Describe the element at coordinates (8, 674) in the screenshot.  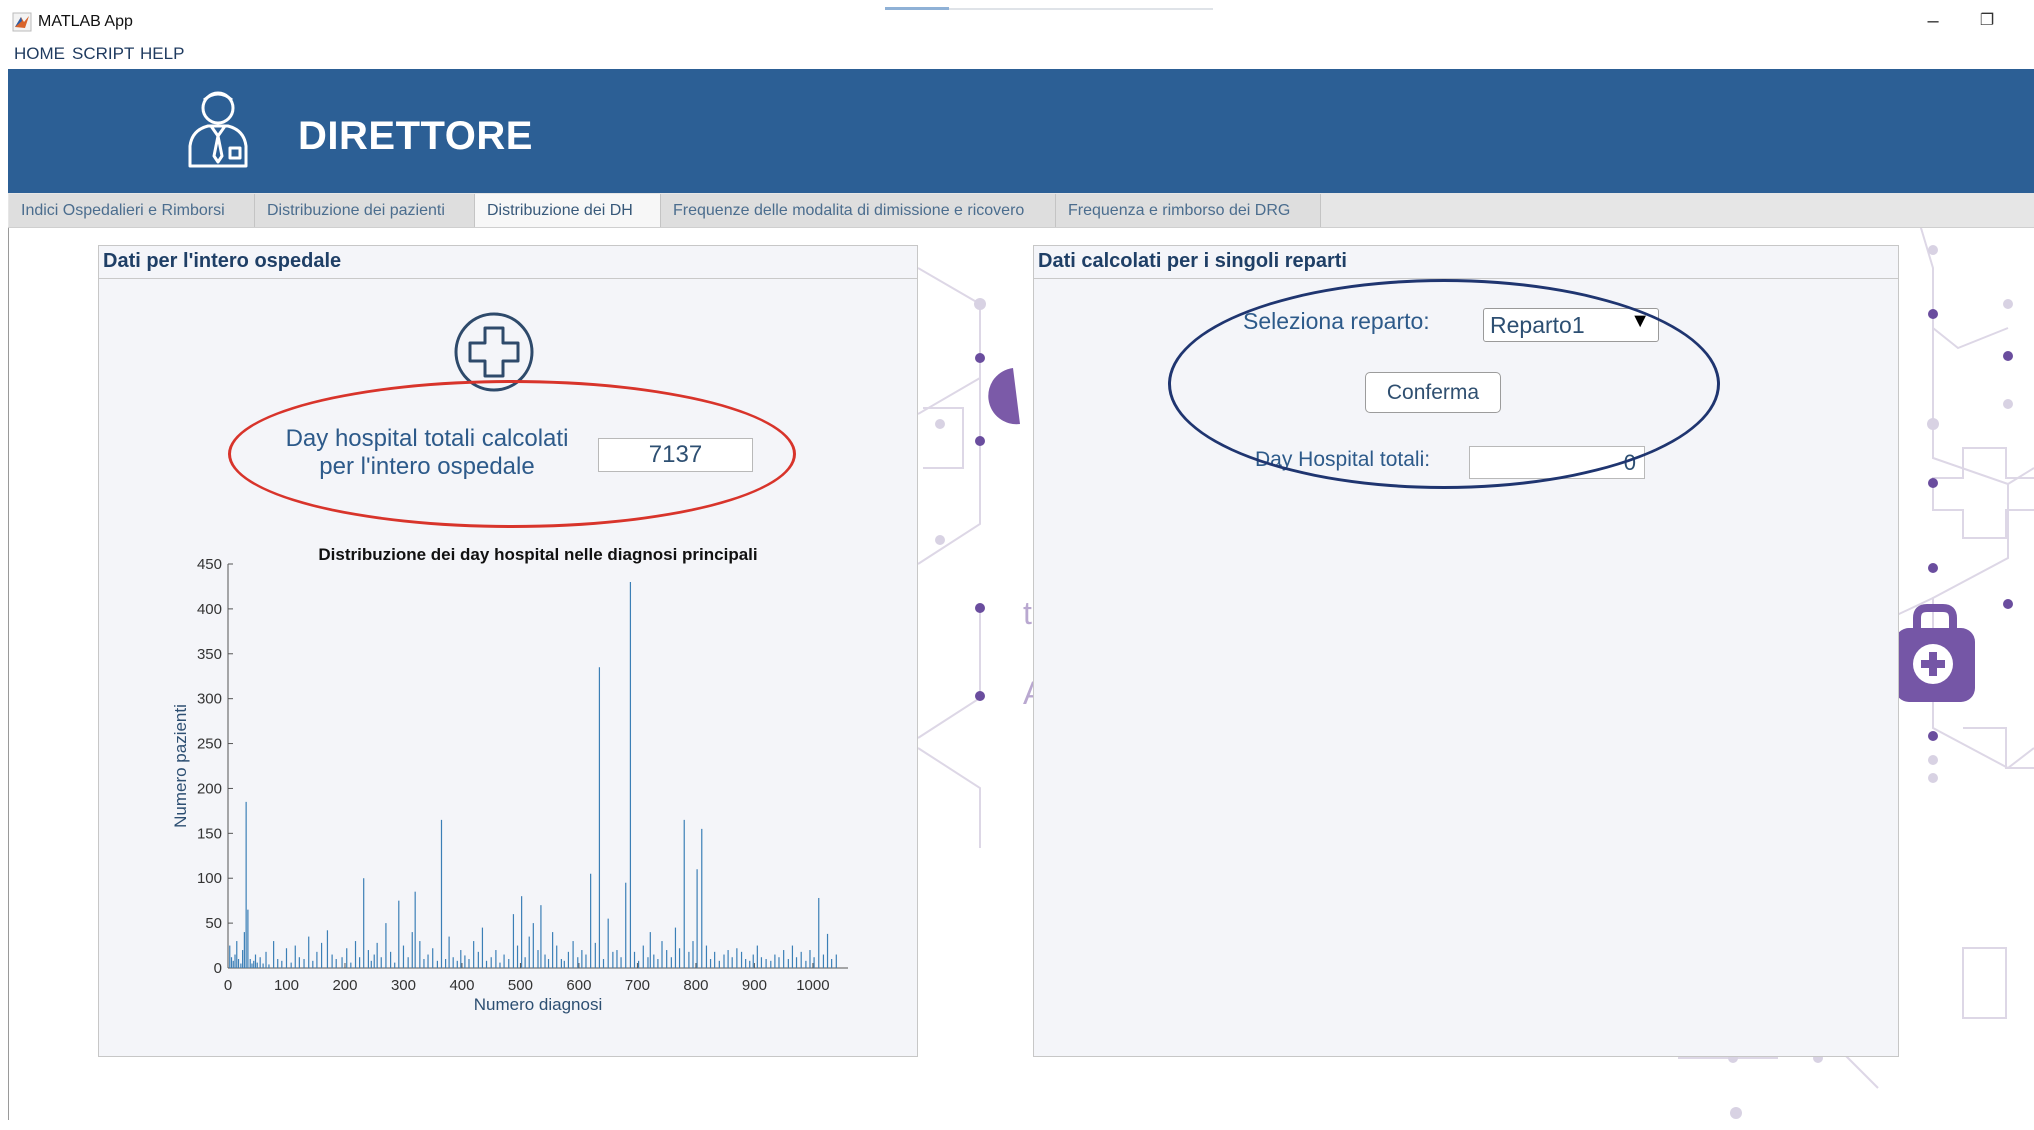
I see `window-left-border` at that location.